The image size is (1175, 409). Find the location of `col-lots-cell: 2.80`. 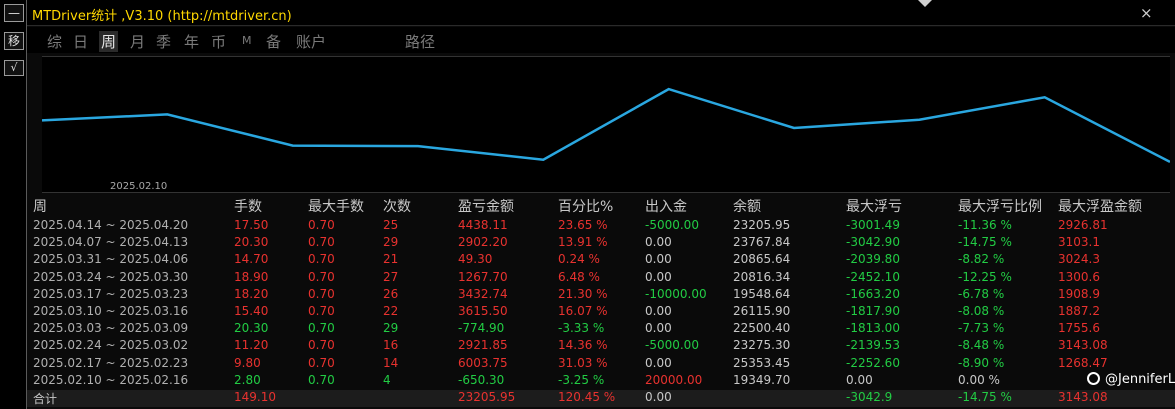

col-lots-cell: 2.80 is located at coordinates (247, 379).